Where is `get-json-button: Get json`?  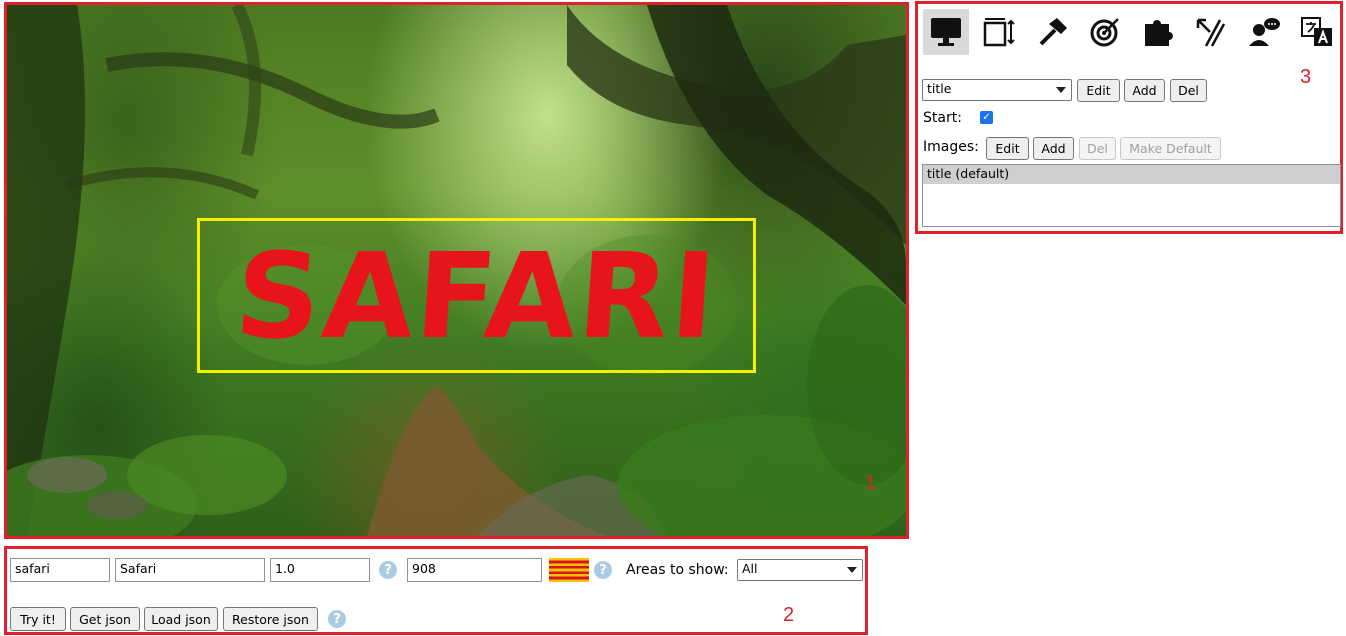
get-json-button: Get json is located at coordinates (105, 619).